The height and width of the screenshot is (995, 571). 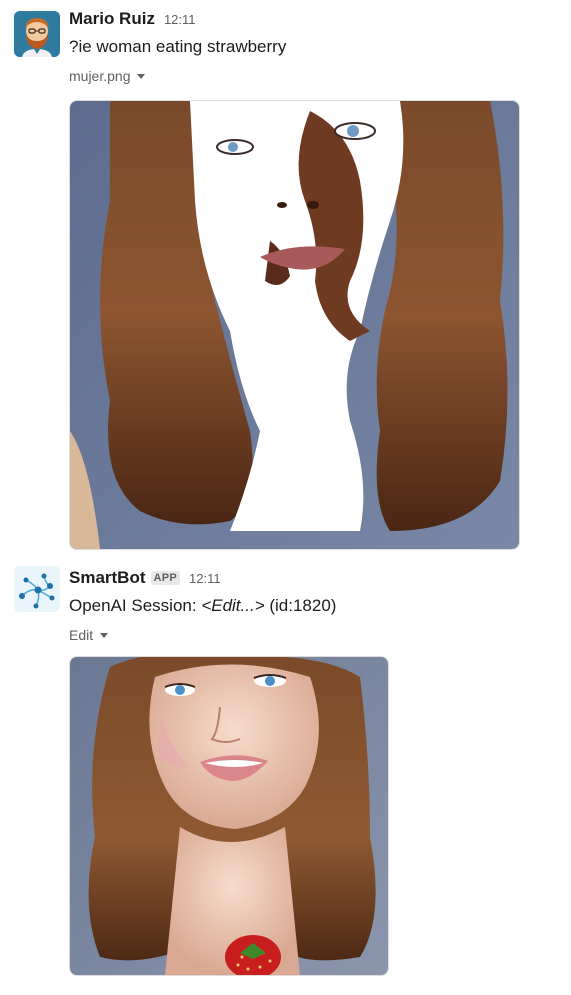 I want to click on network-nodes-avatar-icon, so click(x=37, y=589).